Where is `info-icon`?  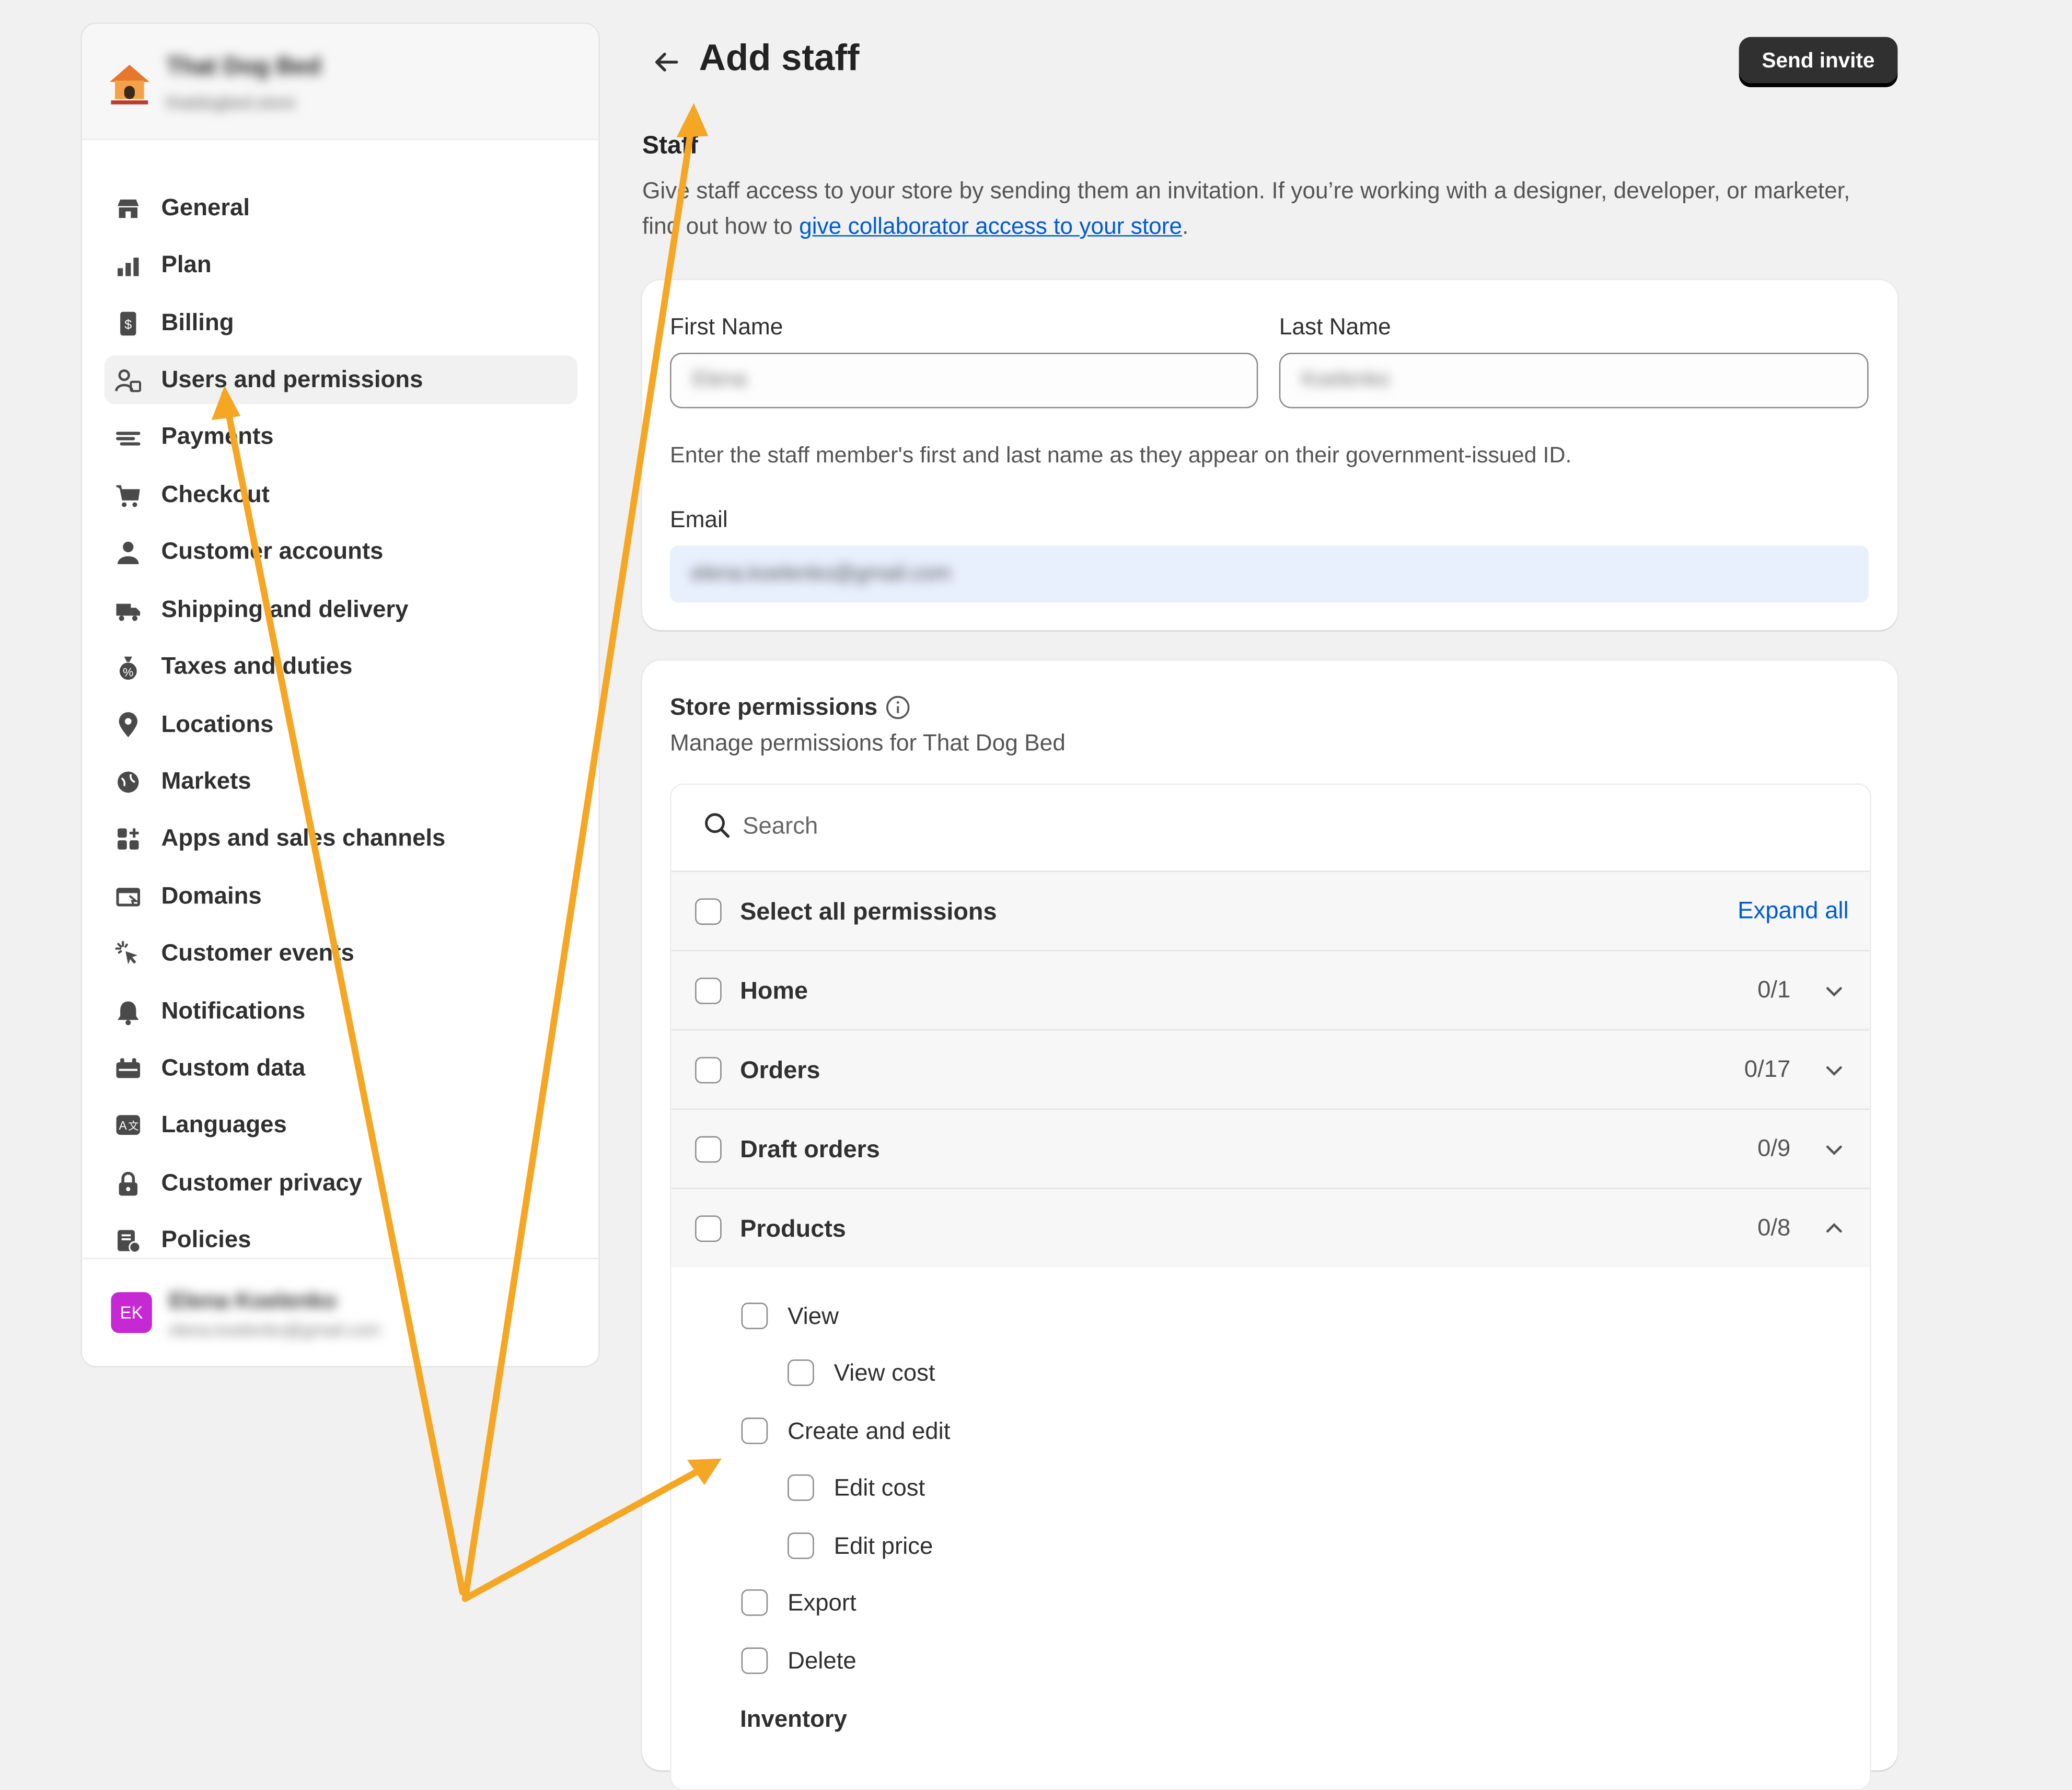 info-icon is located at coordinates (897, 707).